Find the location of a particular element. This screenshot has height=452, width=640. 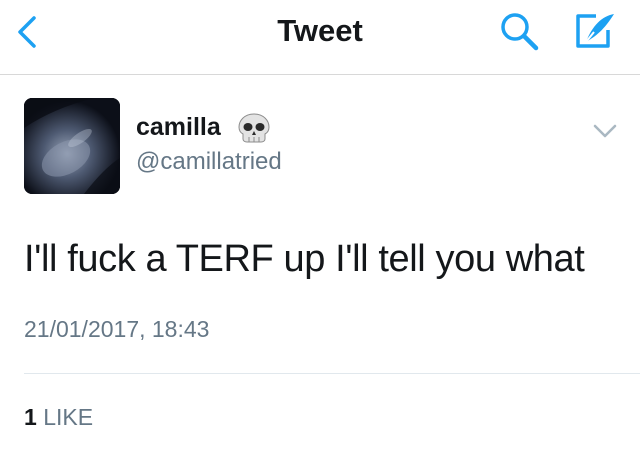

tweet-options-button is located at coordinates (605, 131).